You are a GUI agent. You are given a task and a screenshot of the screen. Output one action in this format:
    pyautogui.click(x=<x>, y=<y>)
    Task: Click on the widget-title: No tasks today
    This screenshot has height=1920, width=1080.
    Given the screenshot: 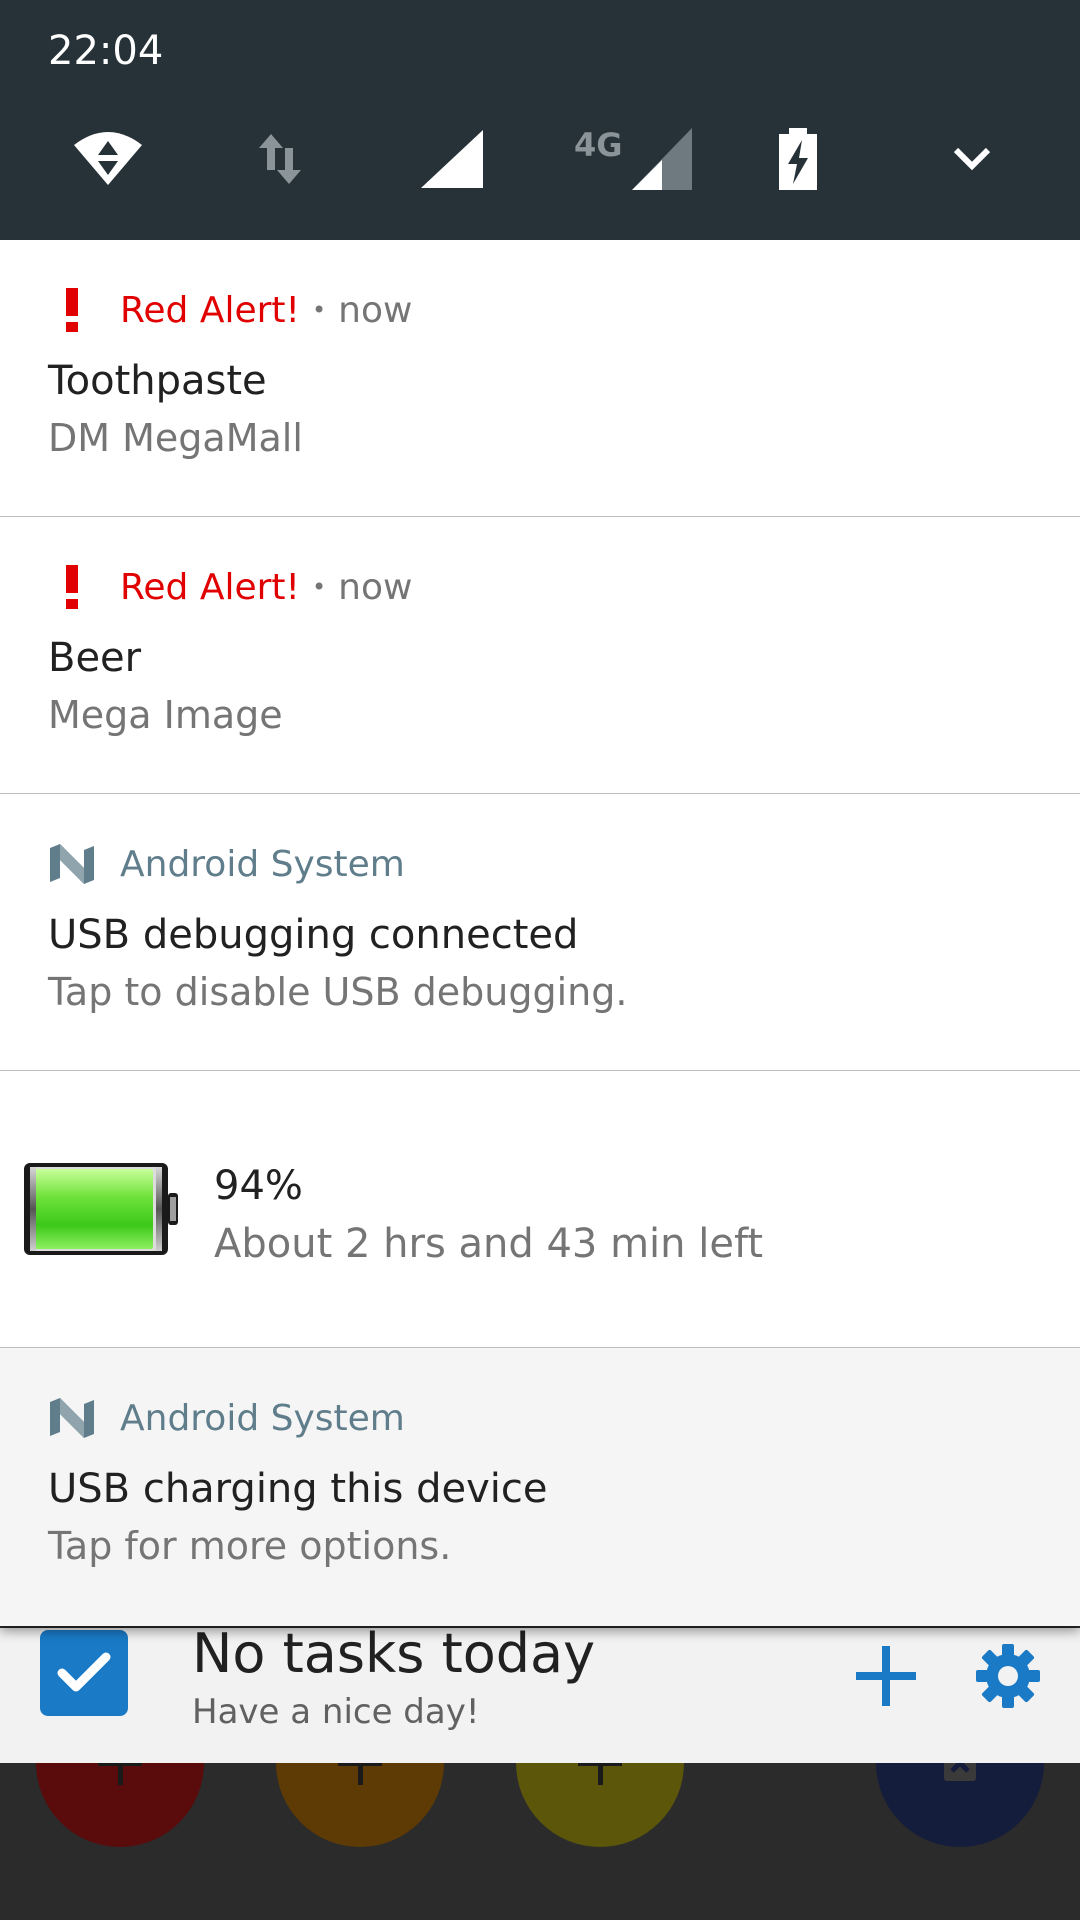 What is the action you would take?
    pyautogui.click(x=394, y=1653)
    